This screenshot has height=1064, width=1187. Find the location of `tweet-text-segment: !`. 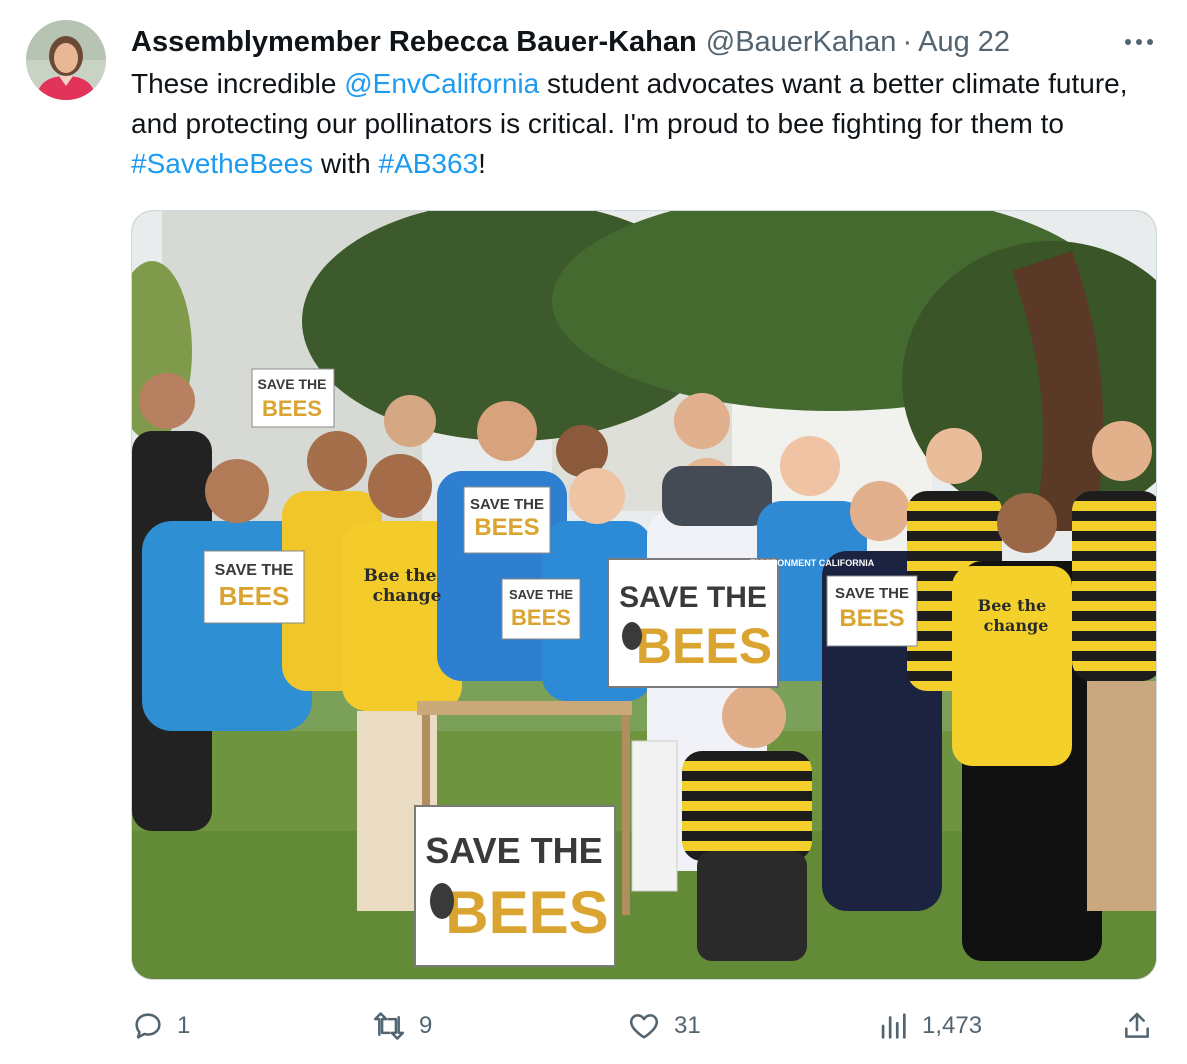

tweet-text-segment: ! is located at coordinates (482, 163).